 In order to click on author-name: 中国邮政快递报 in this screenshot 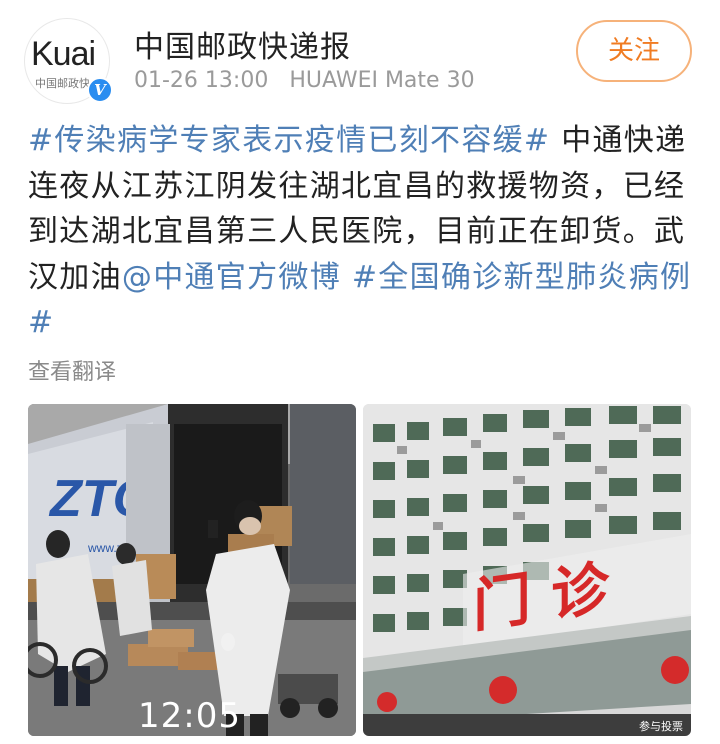, I will do `click(242, 44)`.